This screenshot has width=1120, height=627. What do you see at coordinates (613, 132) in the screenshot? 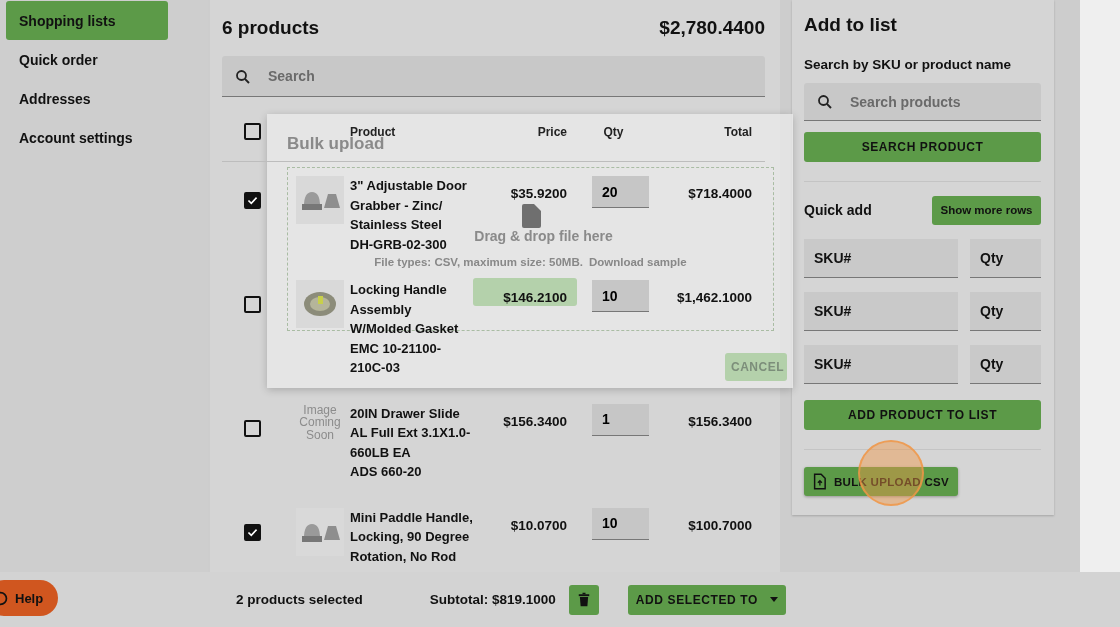
I see `column-header: Qty` at bounding box center [613, 132].